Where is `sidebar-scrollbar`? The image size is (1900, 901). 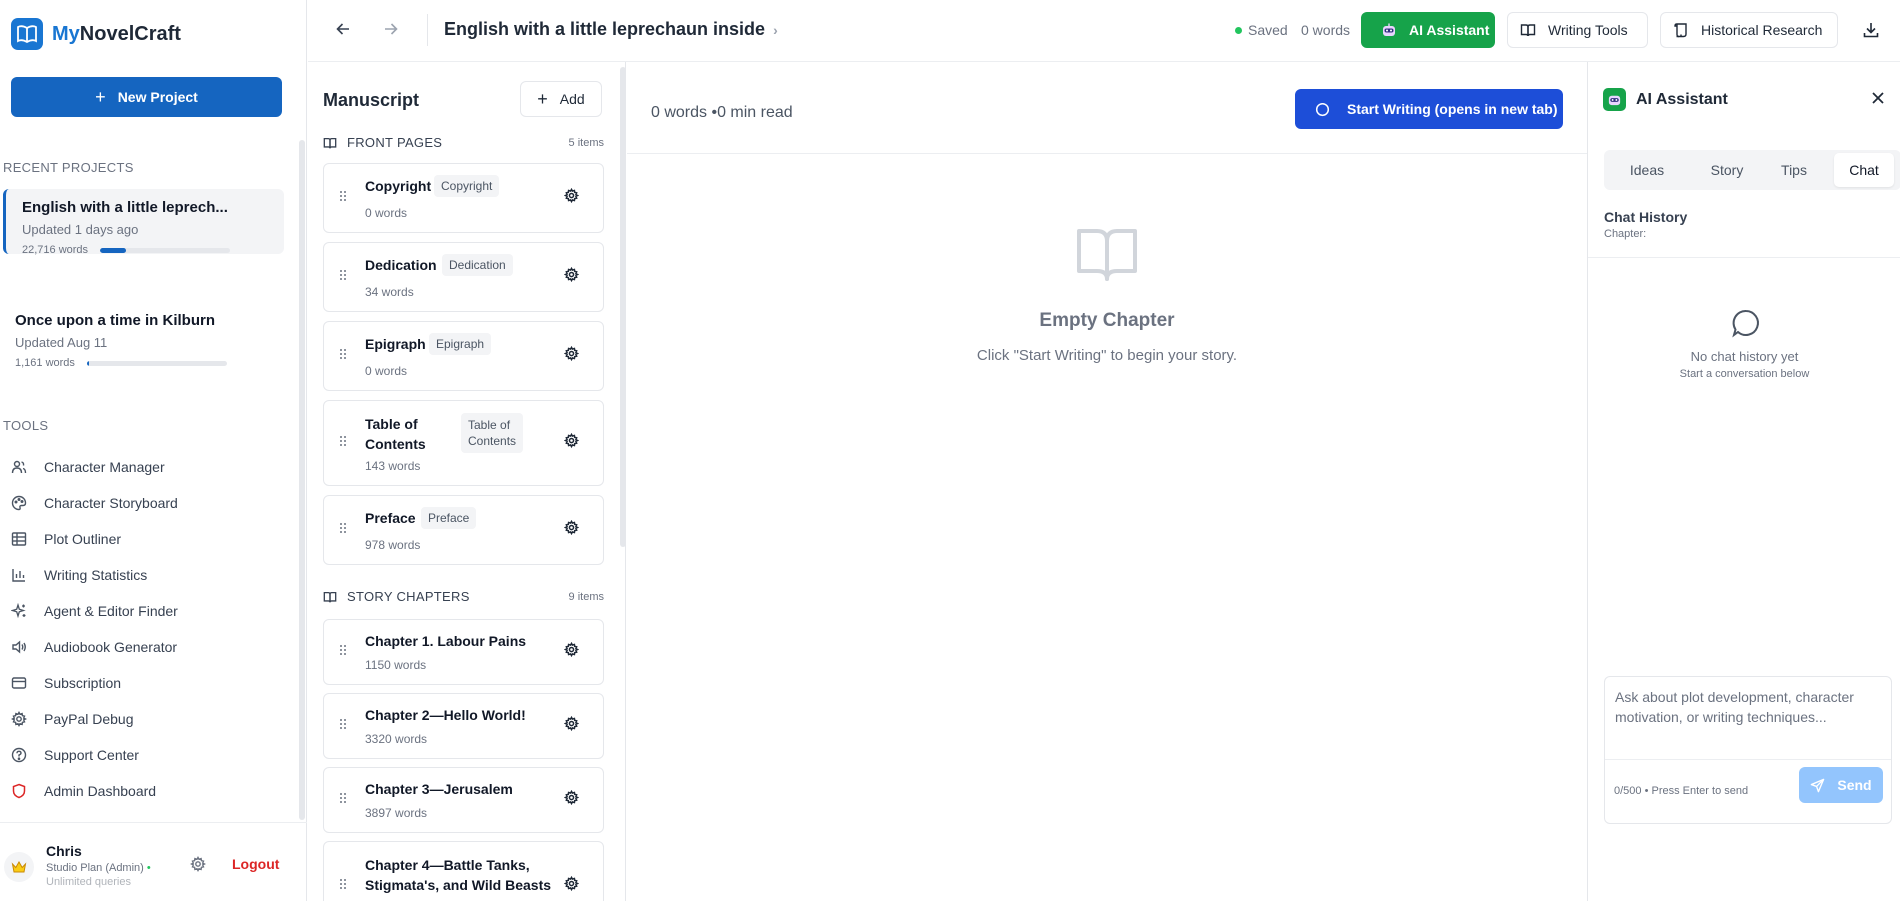 sidebar-scrollbar is located at coordinates (302, 480).